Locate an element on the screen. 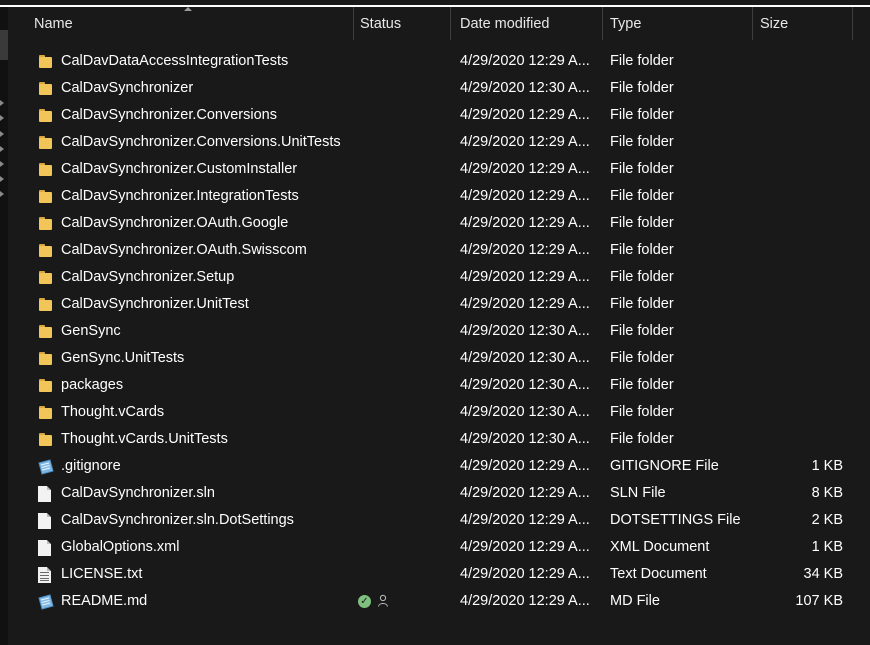 The image size is (870, 645). file-name: CalDavSynchronizer.sln.DotSettings is located at coordinates (206, 520).